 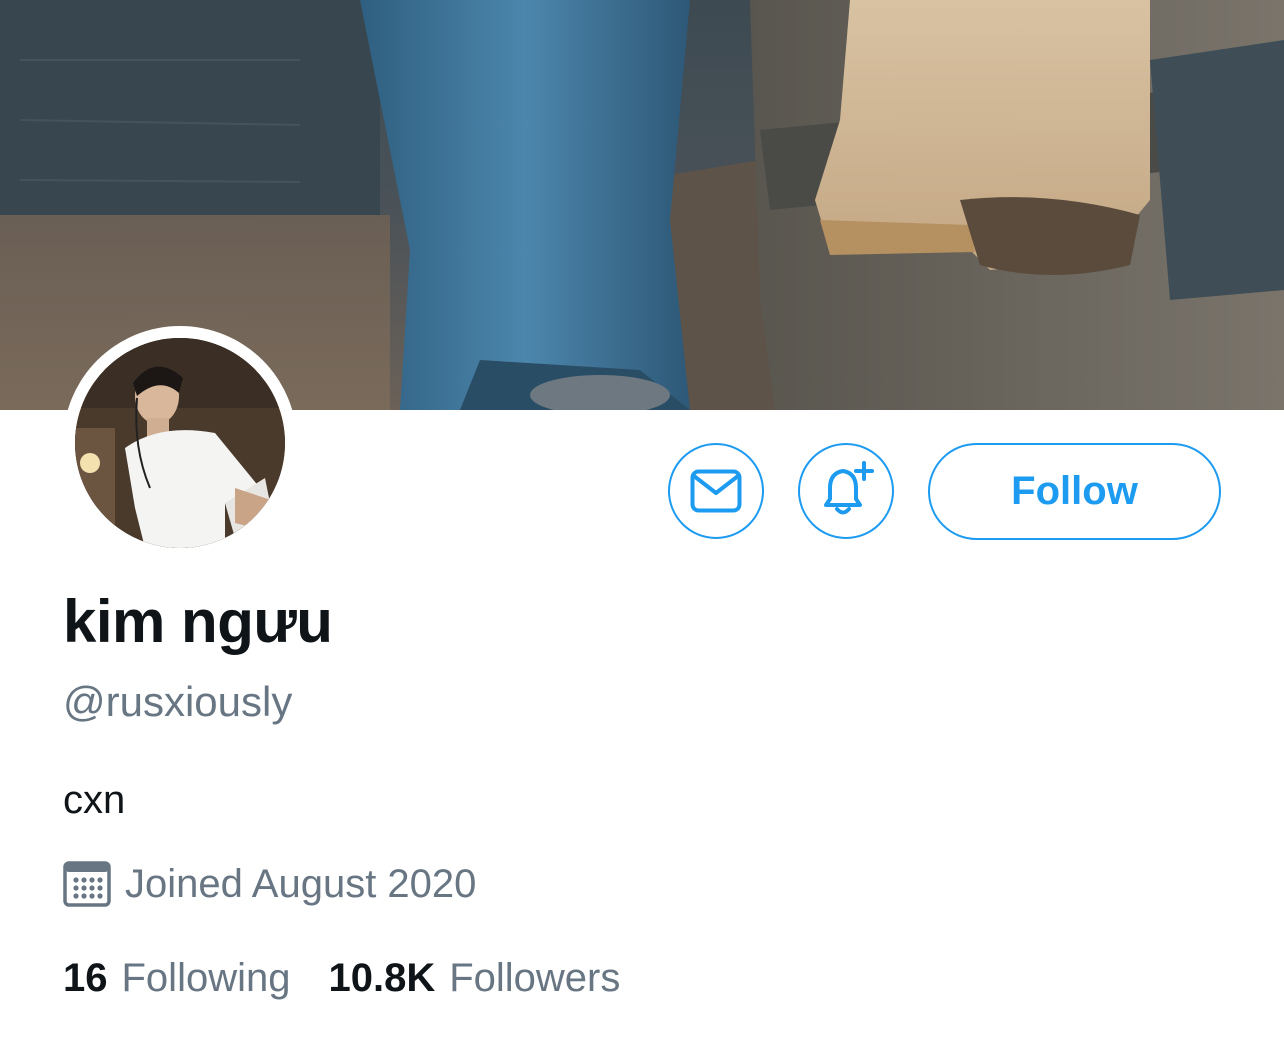 I want to click on display-name: kim ngưu, so click(x=198, y=621).